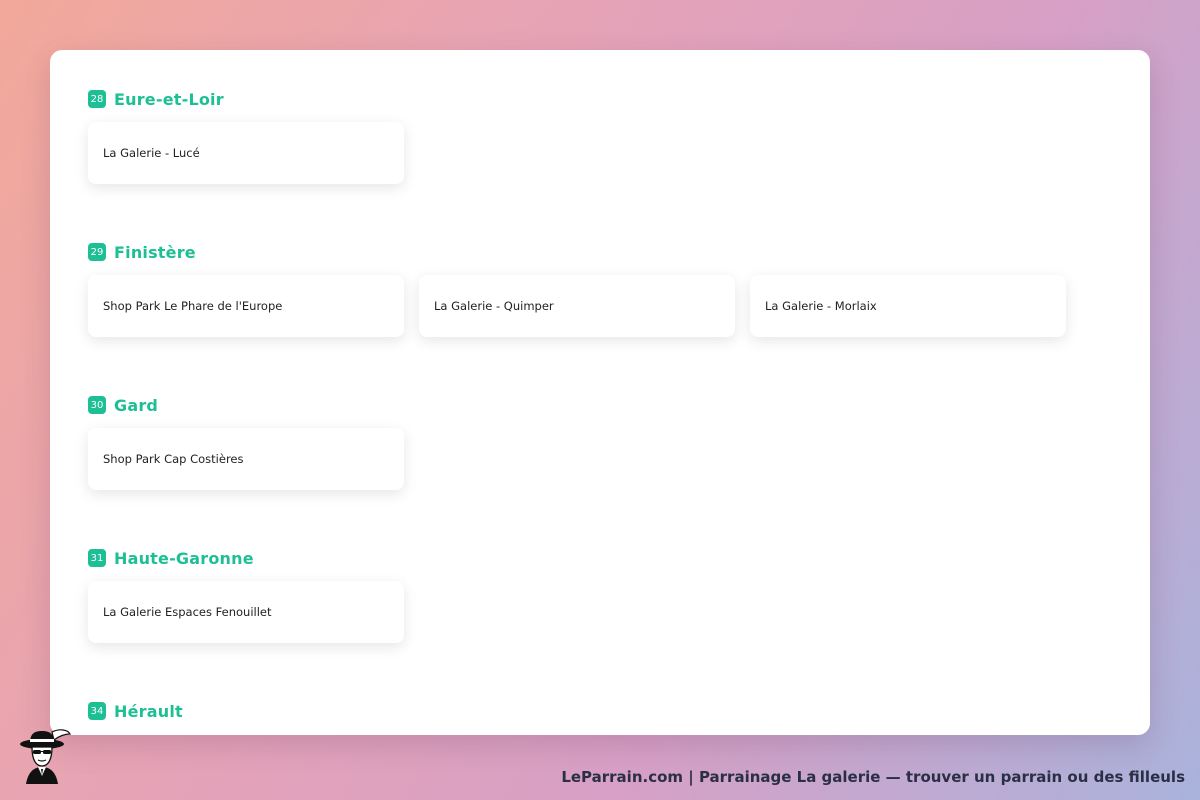  Describe the element at coordinates (97, 252) in the screenshot. I see `department-number-badge: 29` at that location.